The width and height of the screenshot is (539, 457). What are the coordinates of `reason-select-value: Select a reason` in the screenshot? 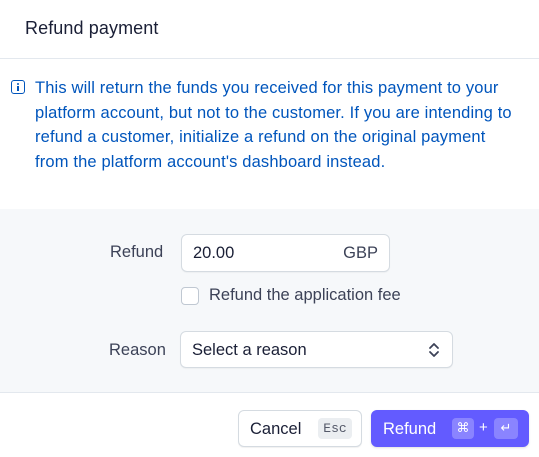 It's located at (249, 350).